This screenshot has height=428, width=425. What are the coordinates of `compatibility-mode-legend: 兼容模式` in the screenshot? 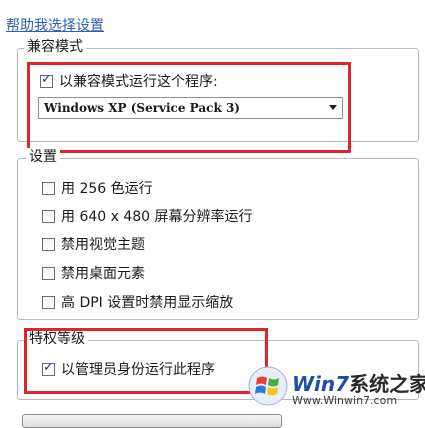 It's located at (55, 47).